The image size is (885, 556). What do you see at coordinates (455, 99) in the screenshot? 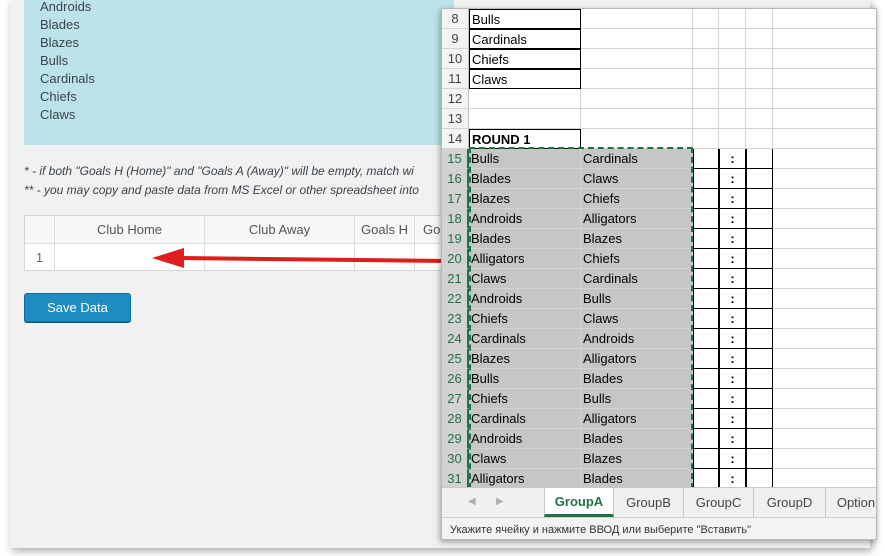
I see `row-header: 12` at bounding box center [455, 99].